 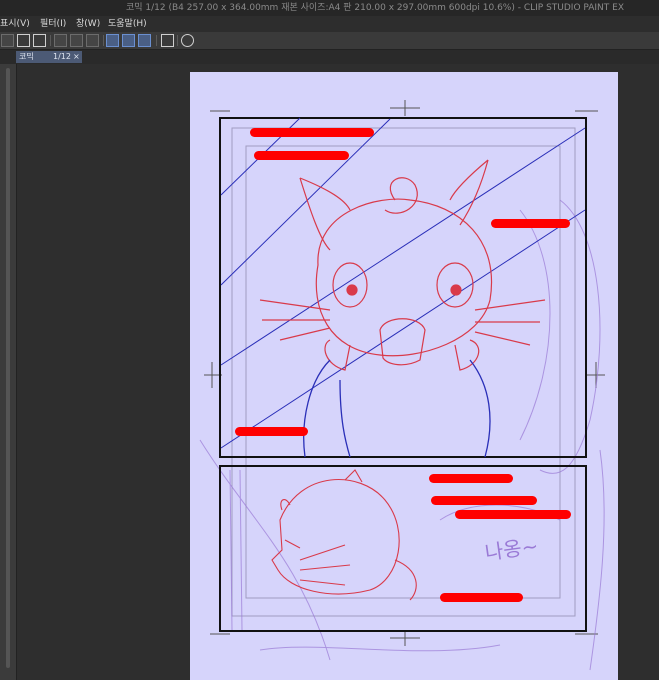 What do you see at coordinates (397, 408) in the screenshot?
I see `cat-body-sketch` at bounding box center [397, 408].